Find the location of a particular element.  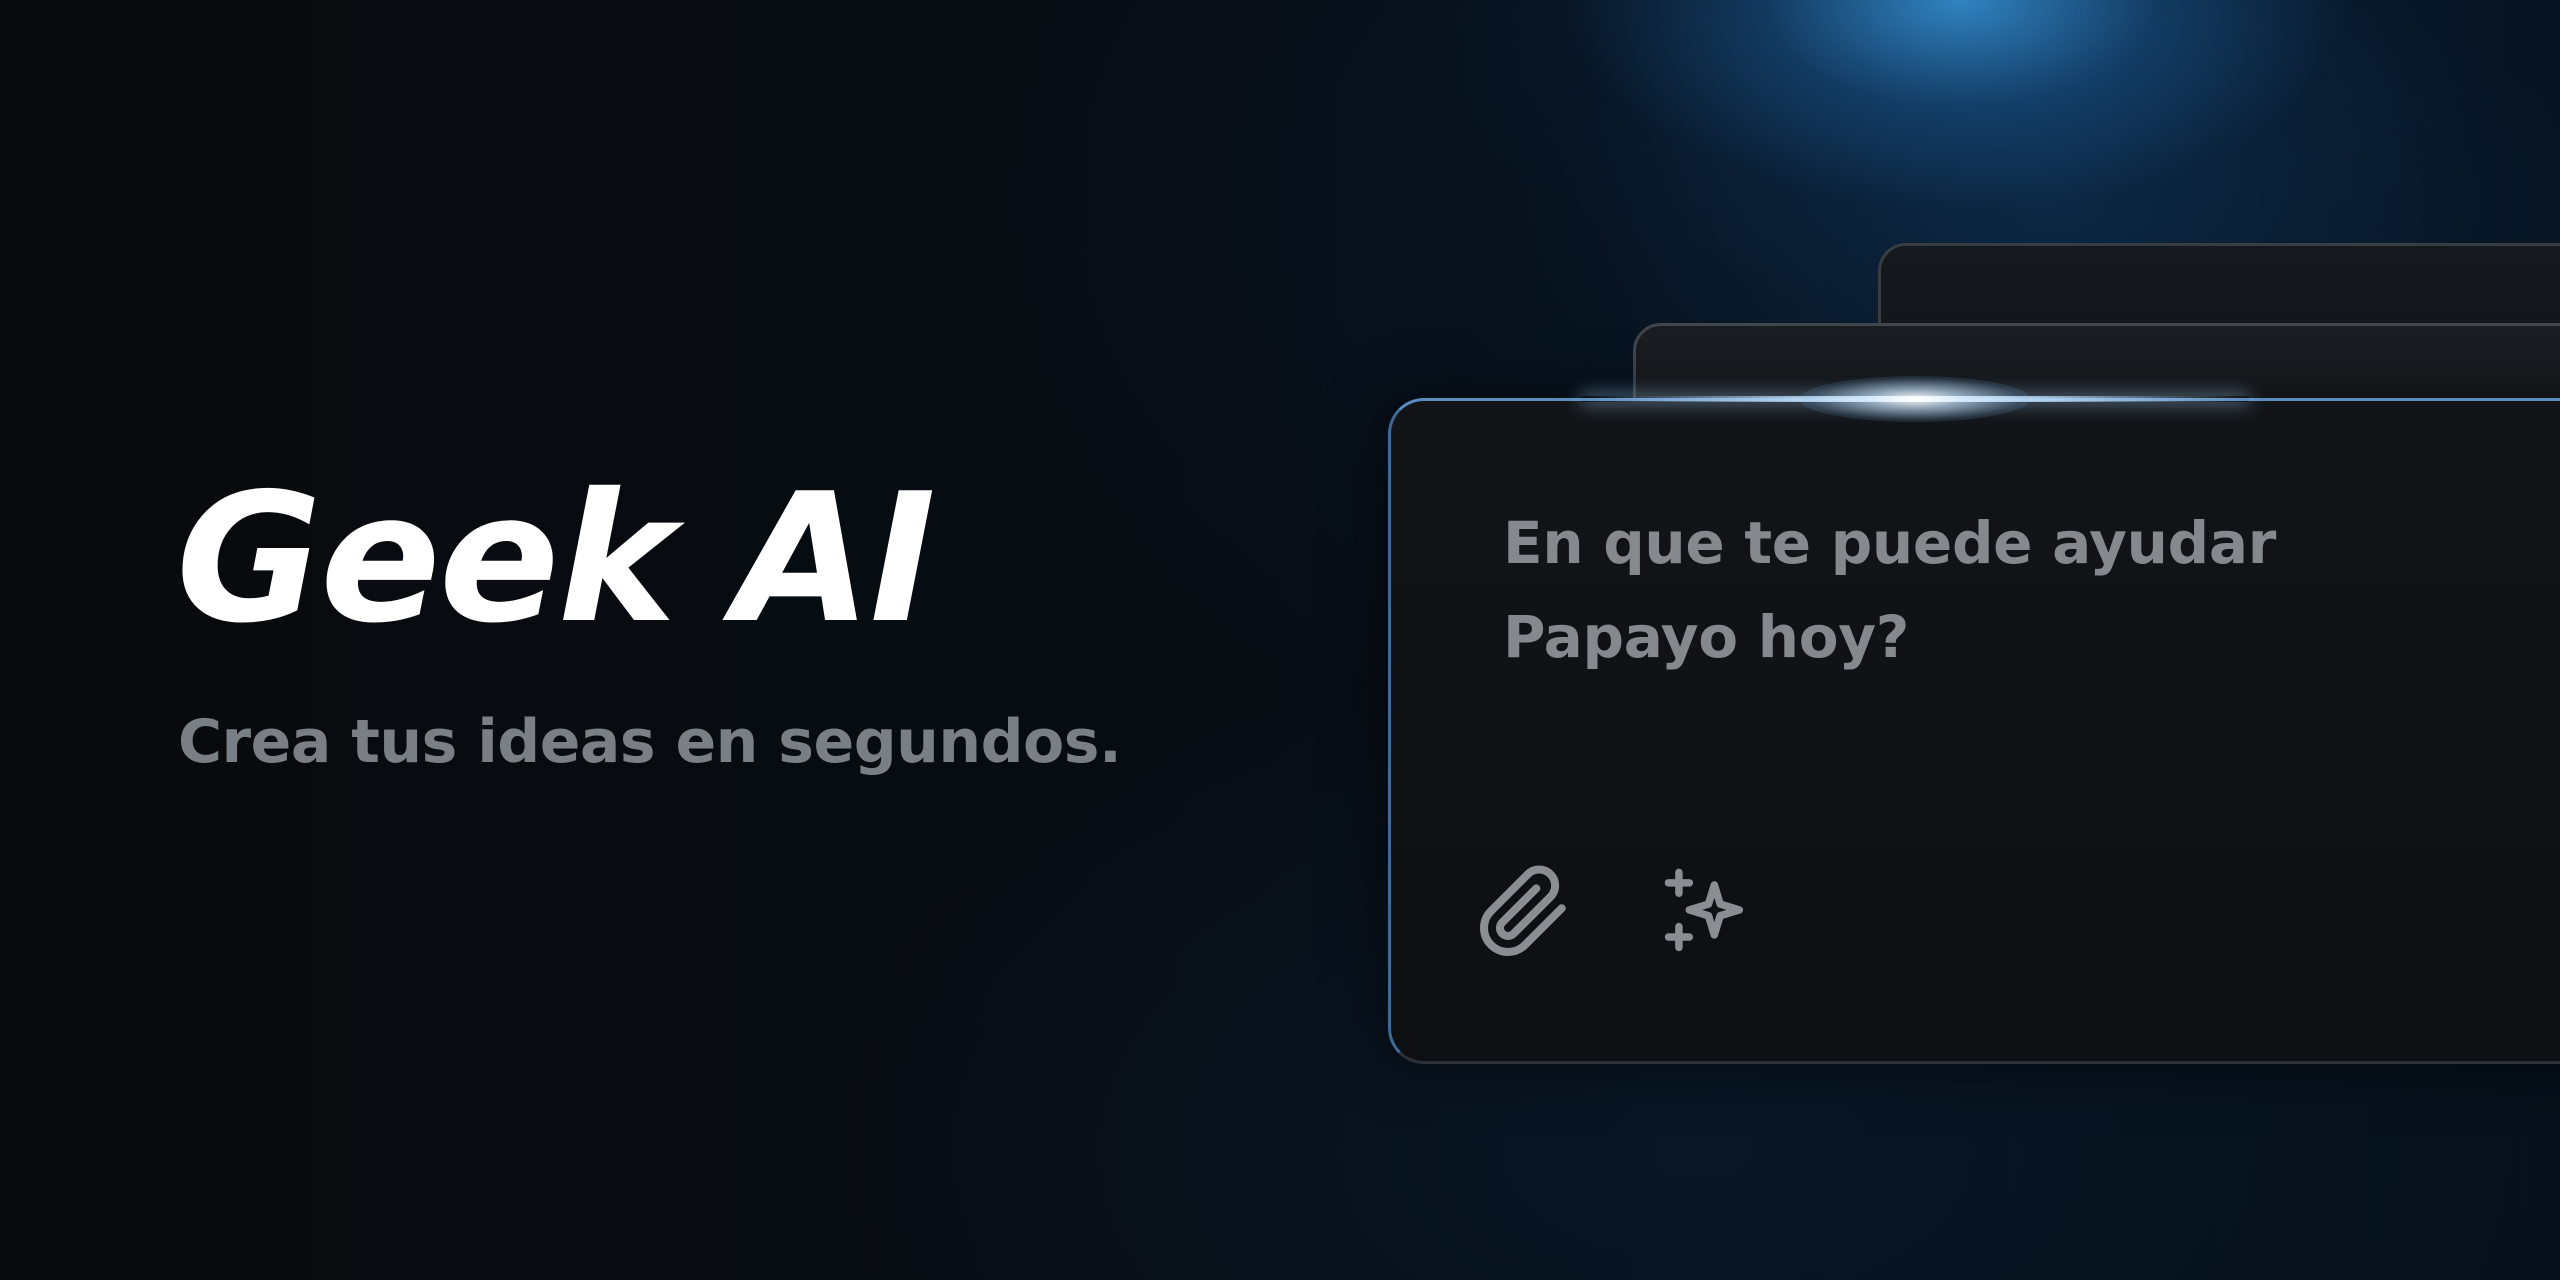

ai-sparkle-button is located at coordinates (1706, 912).